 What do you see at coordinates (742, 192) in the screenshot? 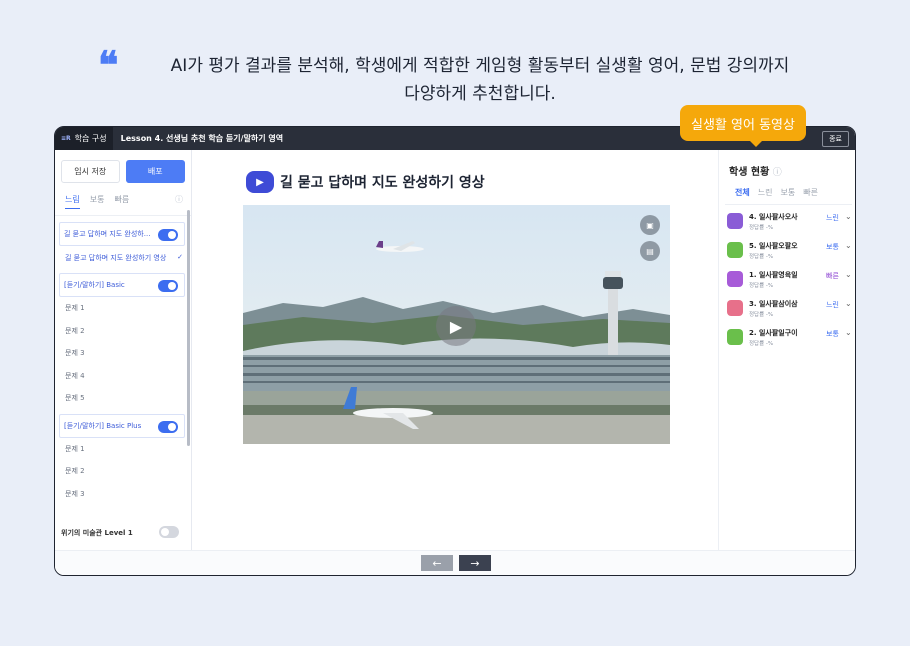
I see `tab-all: 전체` at bounding box center [742, 192].